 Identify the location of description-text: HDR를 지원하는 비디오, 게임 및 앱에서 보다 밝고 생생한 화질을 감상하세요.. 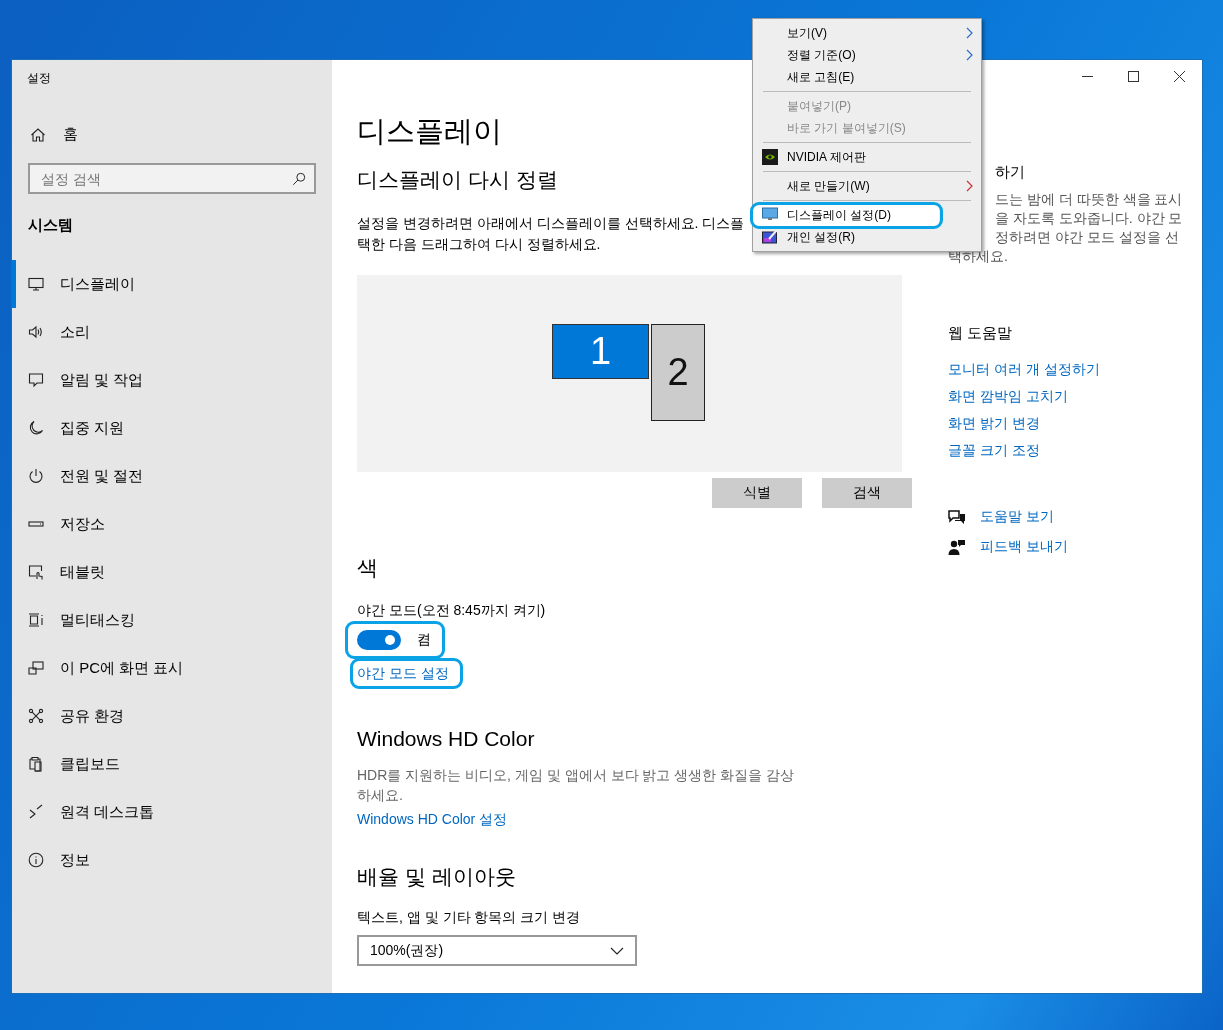
(576, 785).